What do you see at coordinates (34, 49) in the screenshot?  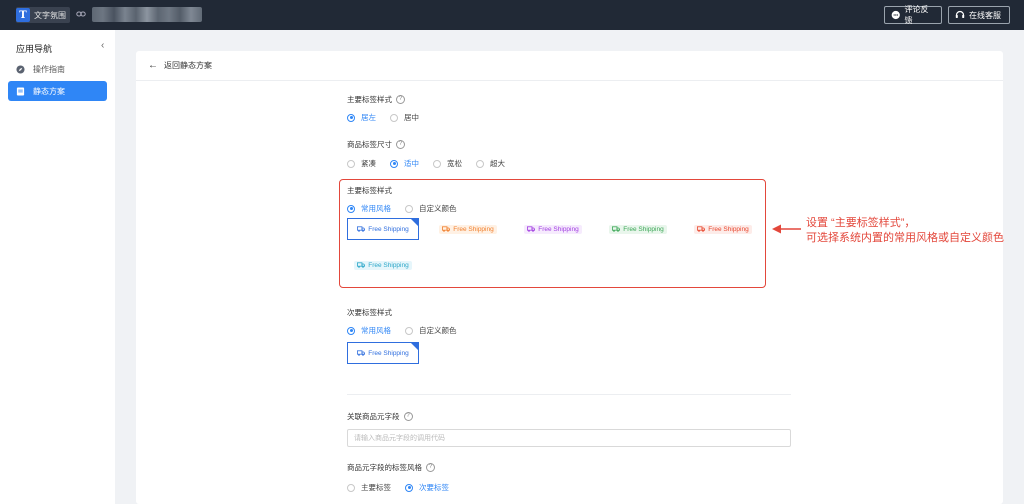 I see `sidebar-title: 应用导航` at bounding box center [34, 49].